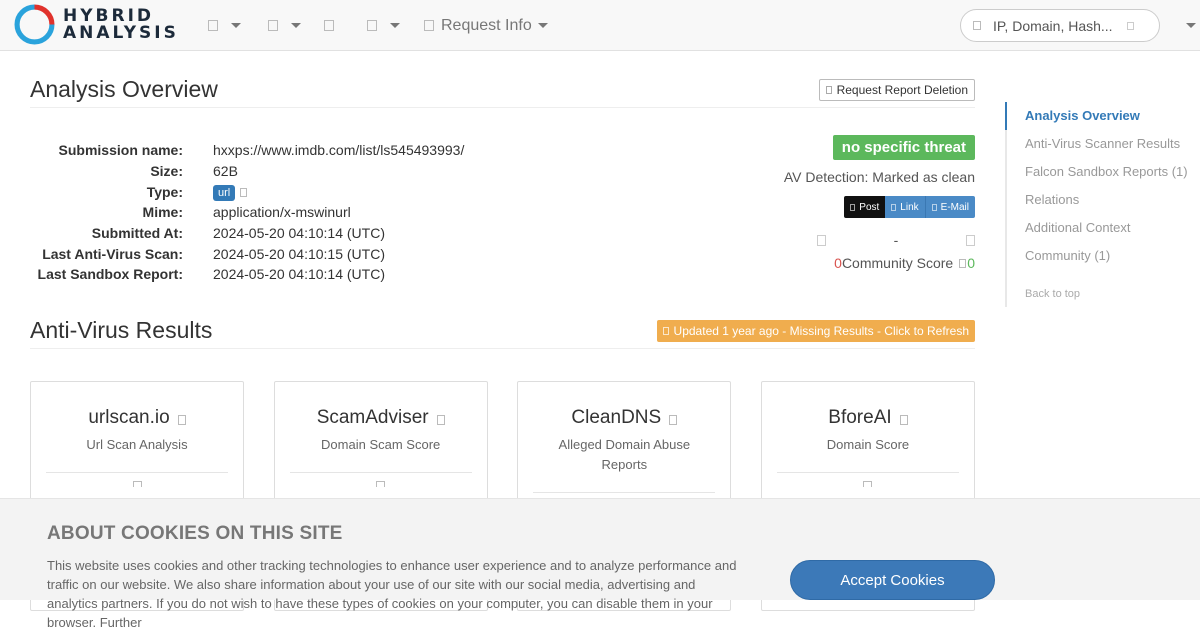 This screenshot has height=632, width=1200. Describe the element at coordinates (34, 24) in the screenshot. I see `logo-ring-icon` at that location.